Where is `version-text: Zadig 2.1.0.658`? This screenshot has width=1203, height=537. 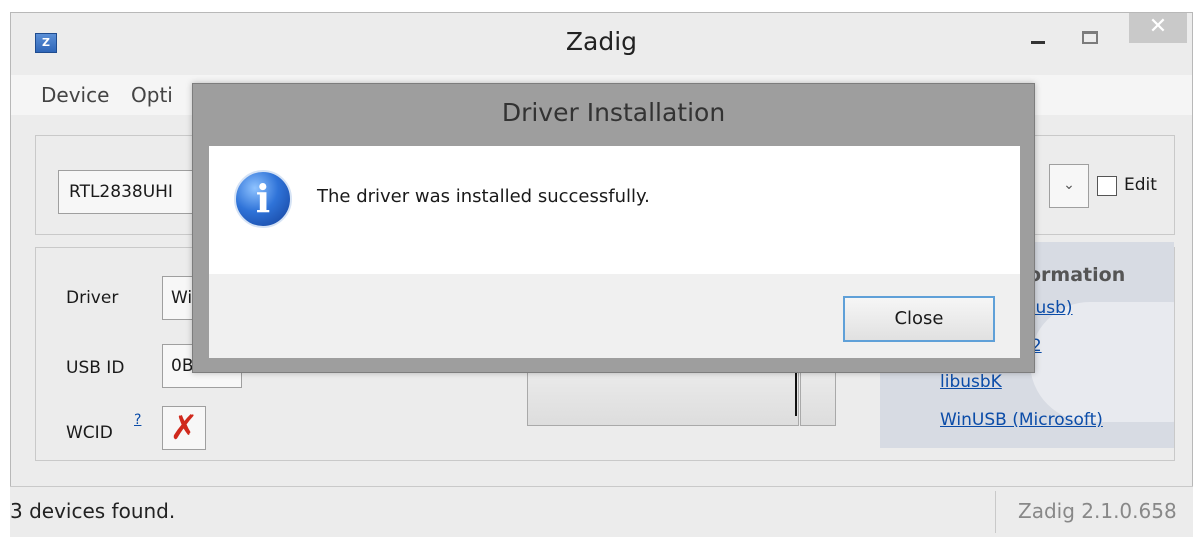
version-text: Zadig 2.1.0.658 is located at coordinates (1097, 511).